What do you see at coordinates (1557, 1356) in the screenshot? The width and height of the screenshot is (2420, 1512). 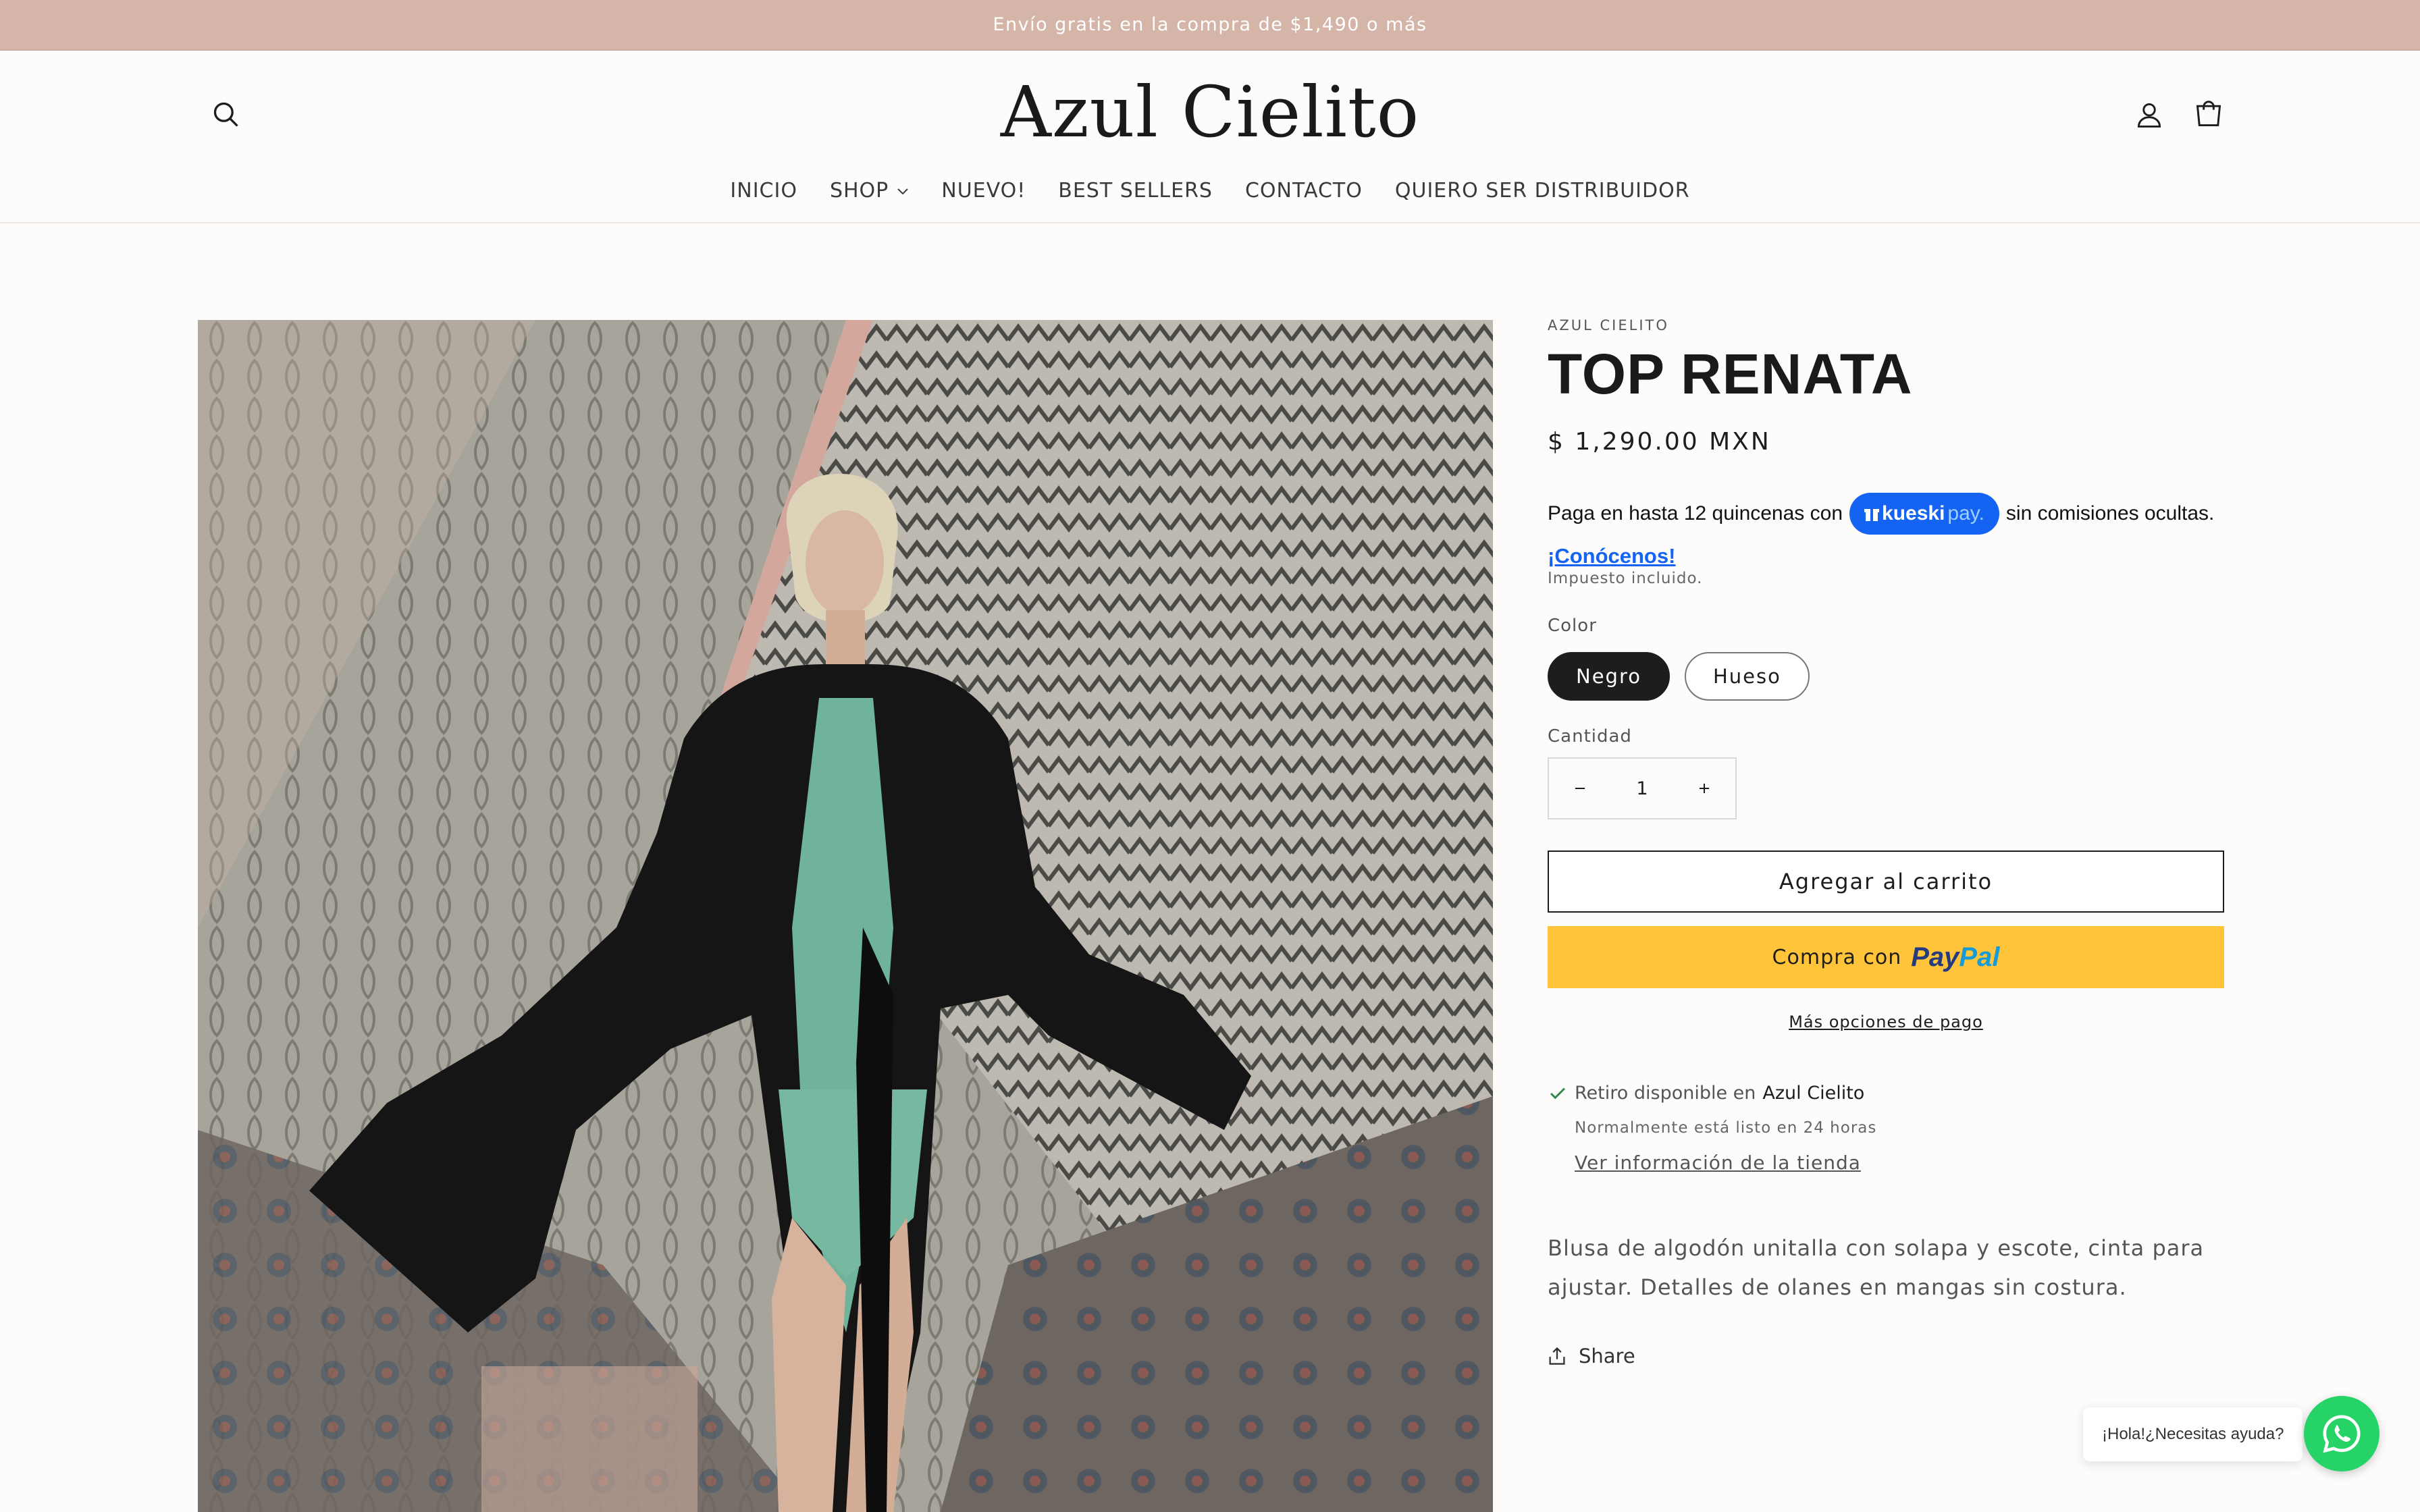 I see `share-icon` at bounding box center [1557, 1356].